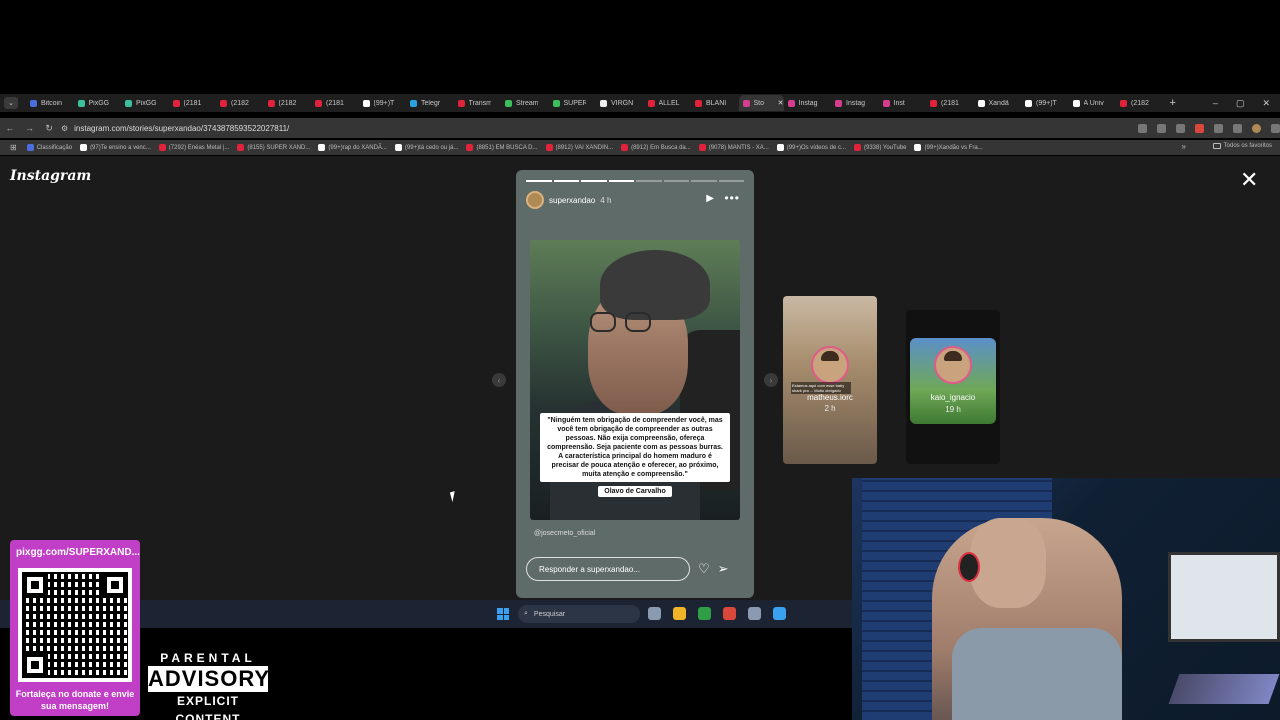 This screenshot has width=1280, height=720. Describe the element at coordinates (732, 198) in the screenshot. I see `more-options-icon: •••` at that location.